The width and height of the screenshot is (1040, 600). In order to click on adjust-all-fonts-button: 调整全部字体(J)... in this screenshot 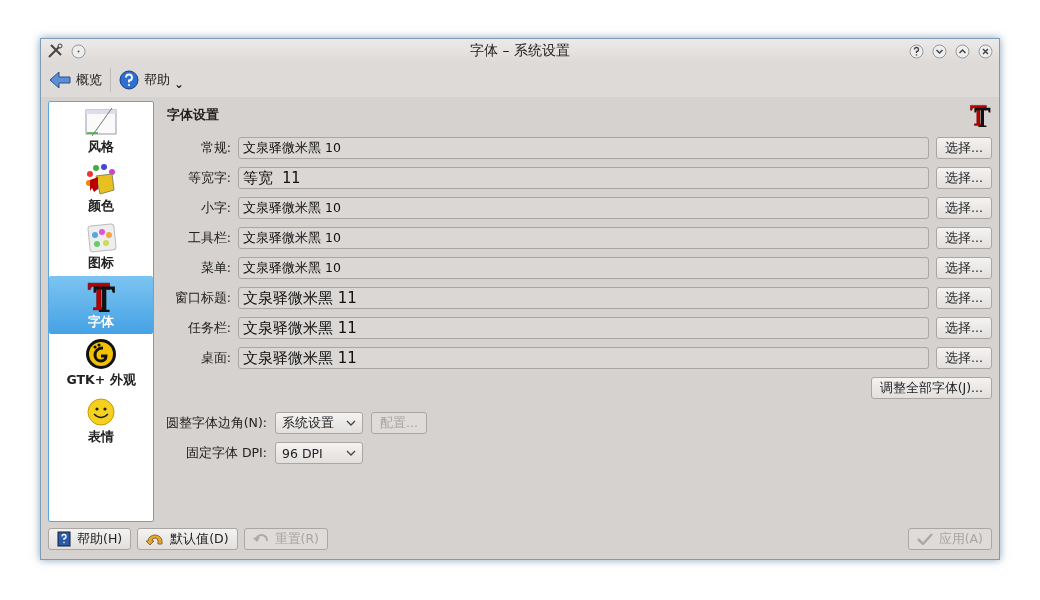, I will do `click(931, 388)`.